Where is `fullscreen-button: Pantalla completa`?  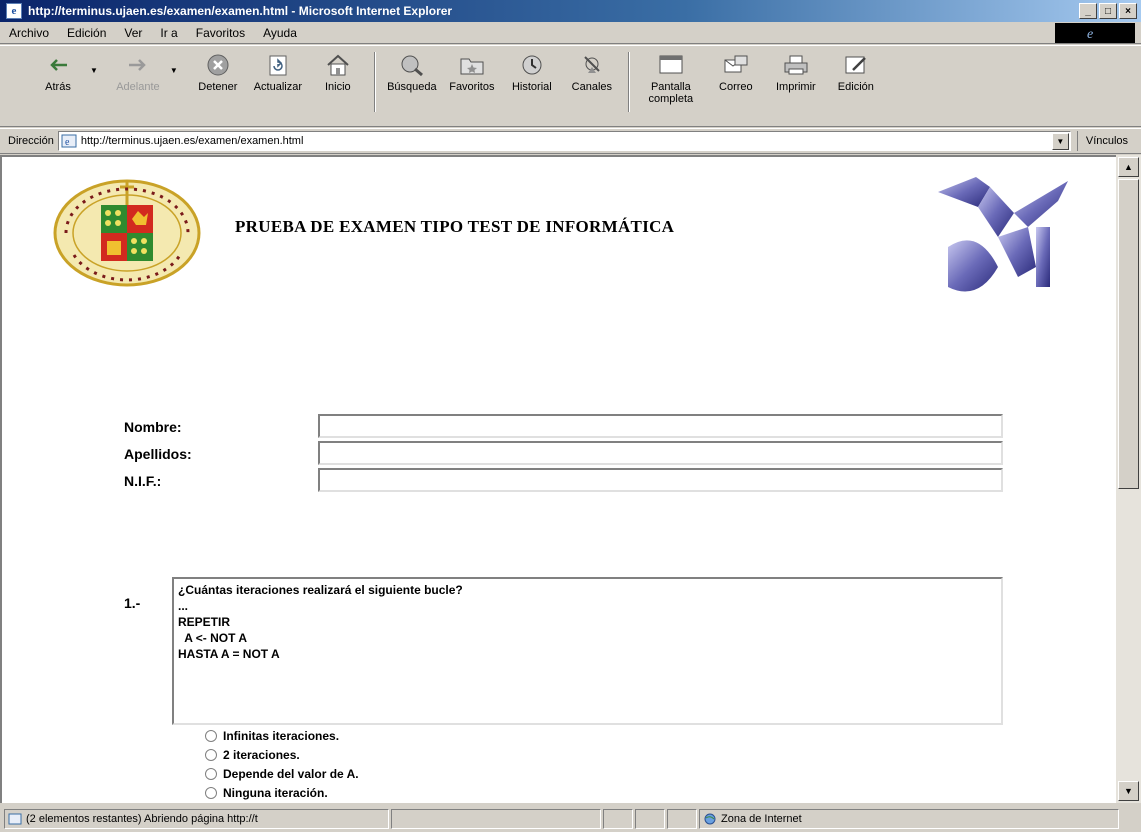
fullscreen-button: Pantalla completa is located at coordinates (671, 78).